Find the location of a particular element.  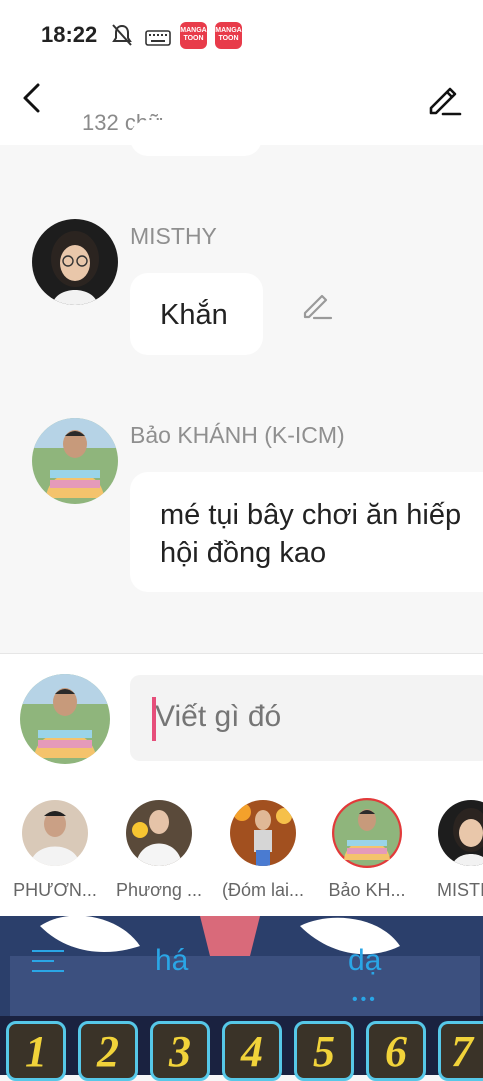

suggestion-word: há is located at coordinates (171, 961).